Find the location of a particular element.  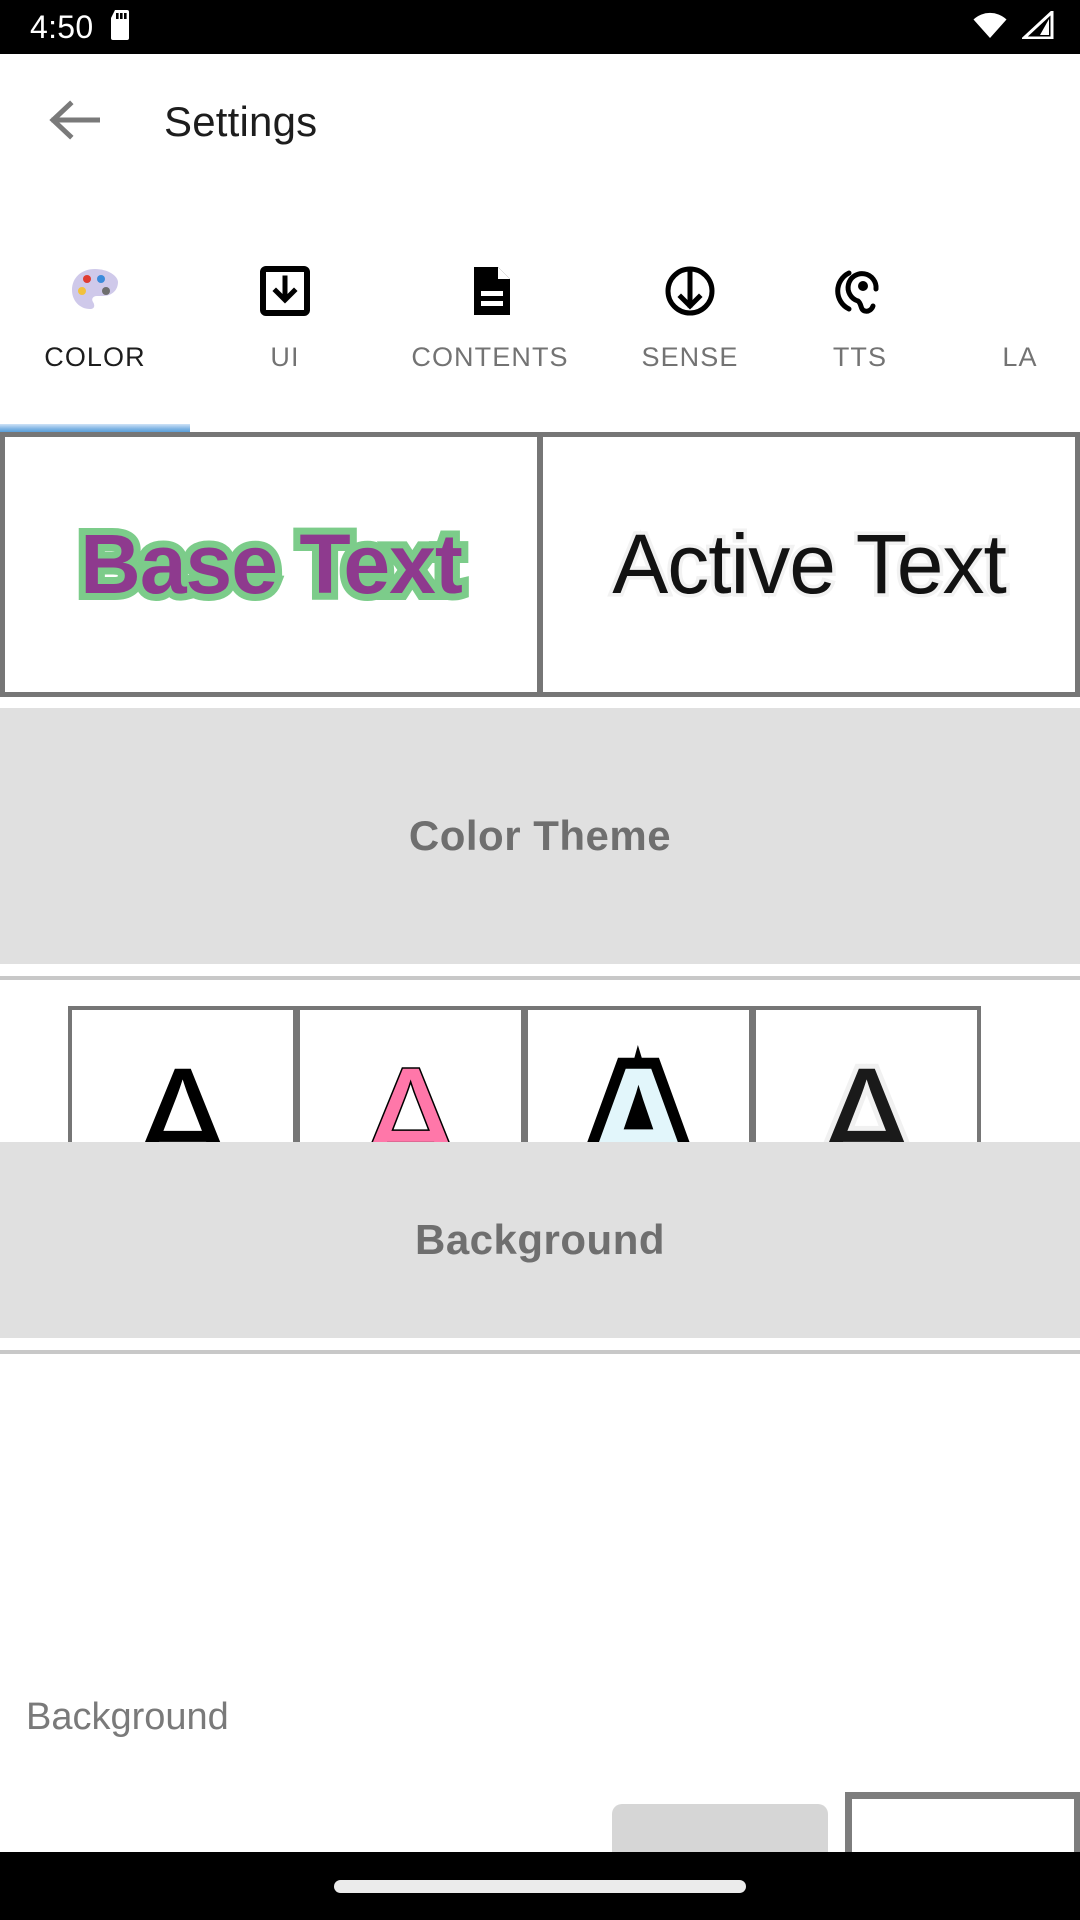

base-text-sample: Base Text is located at coordinates (271, 564).